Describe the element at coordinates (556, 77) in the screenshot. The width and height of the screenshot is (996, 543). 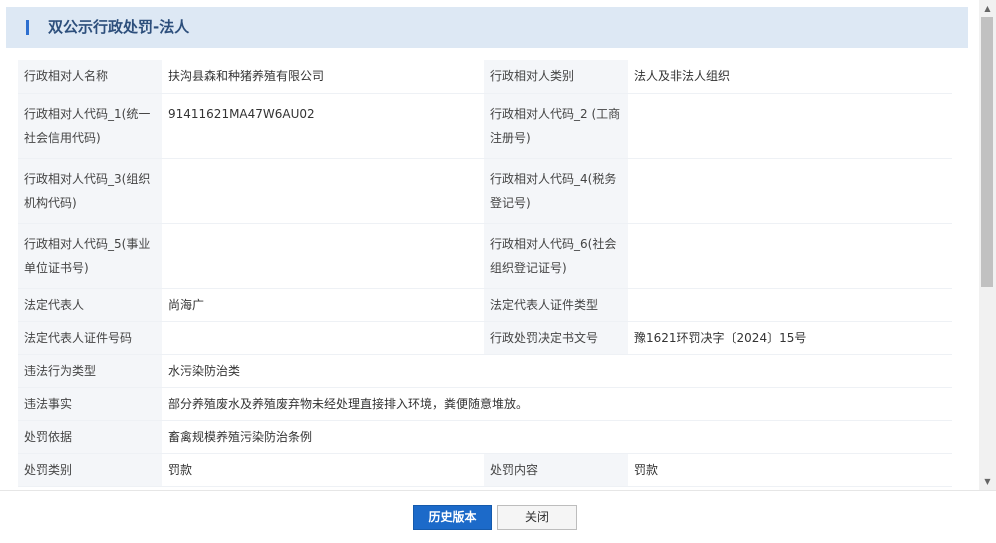
I see `field-label: 行政相对人类别` at that location.